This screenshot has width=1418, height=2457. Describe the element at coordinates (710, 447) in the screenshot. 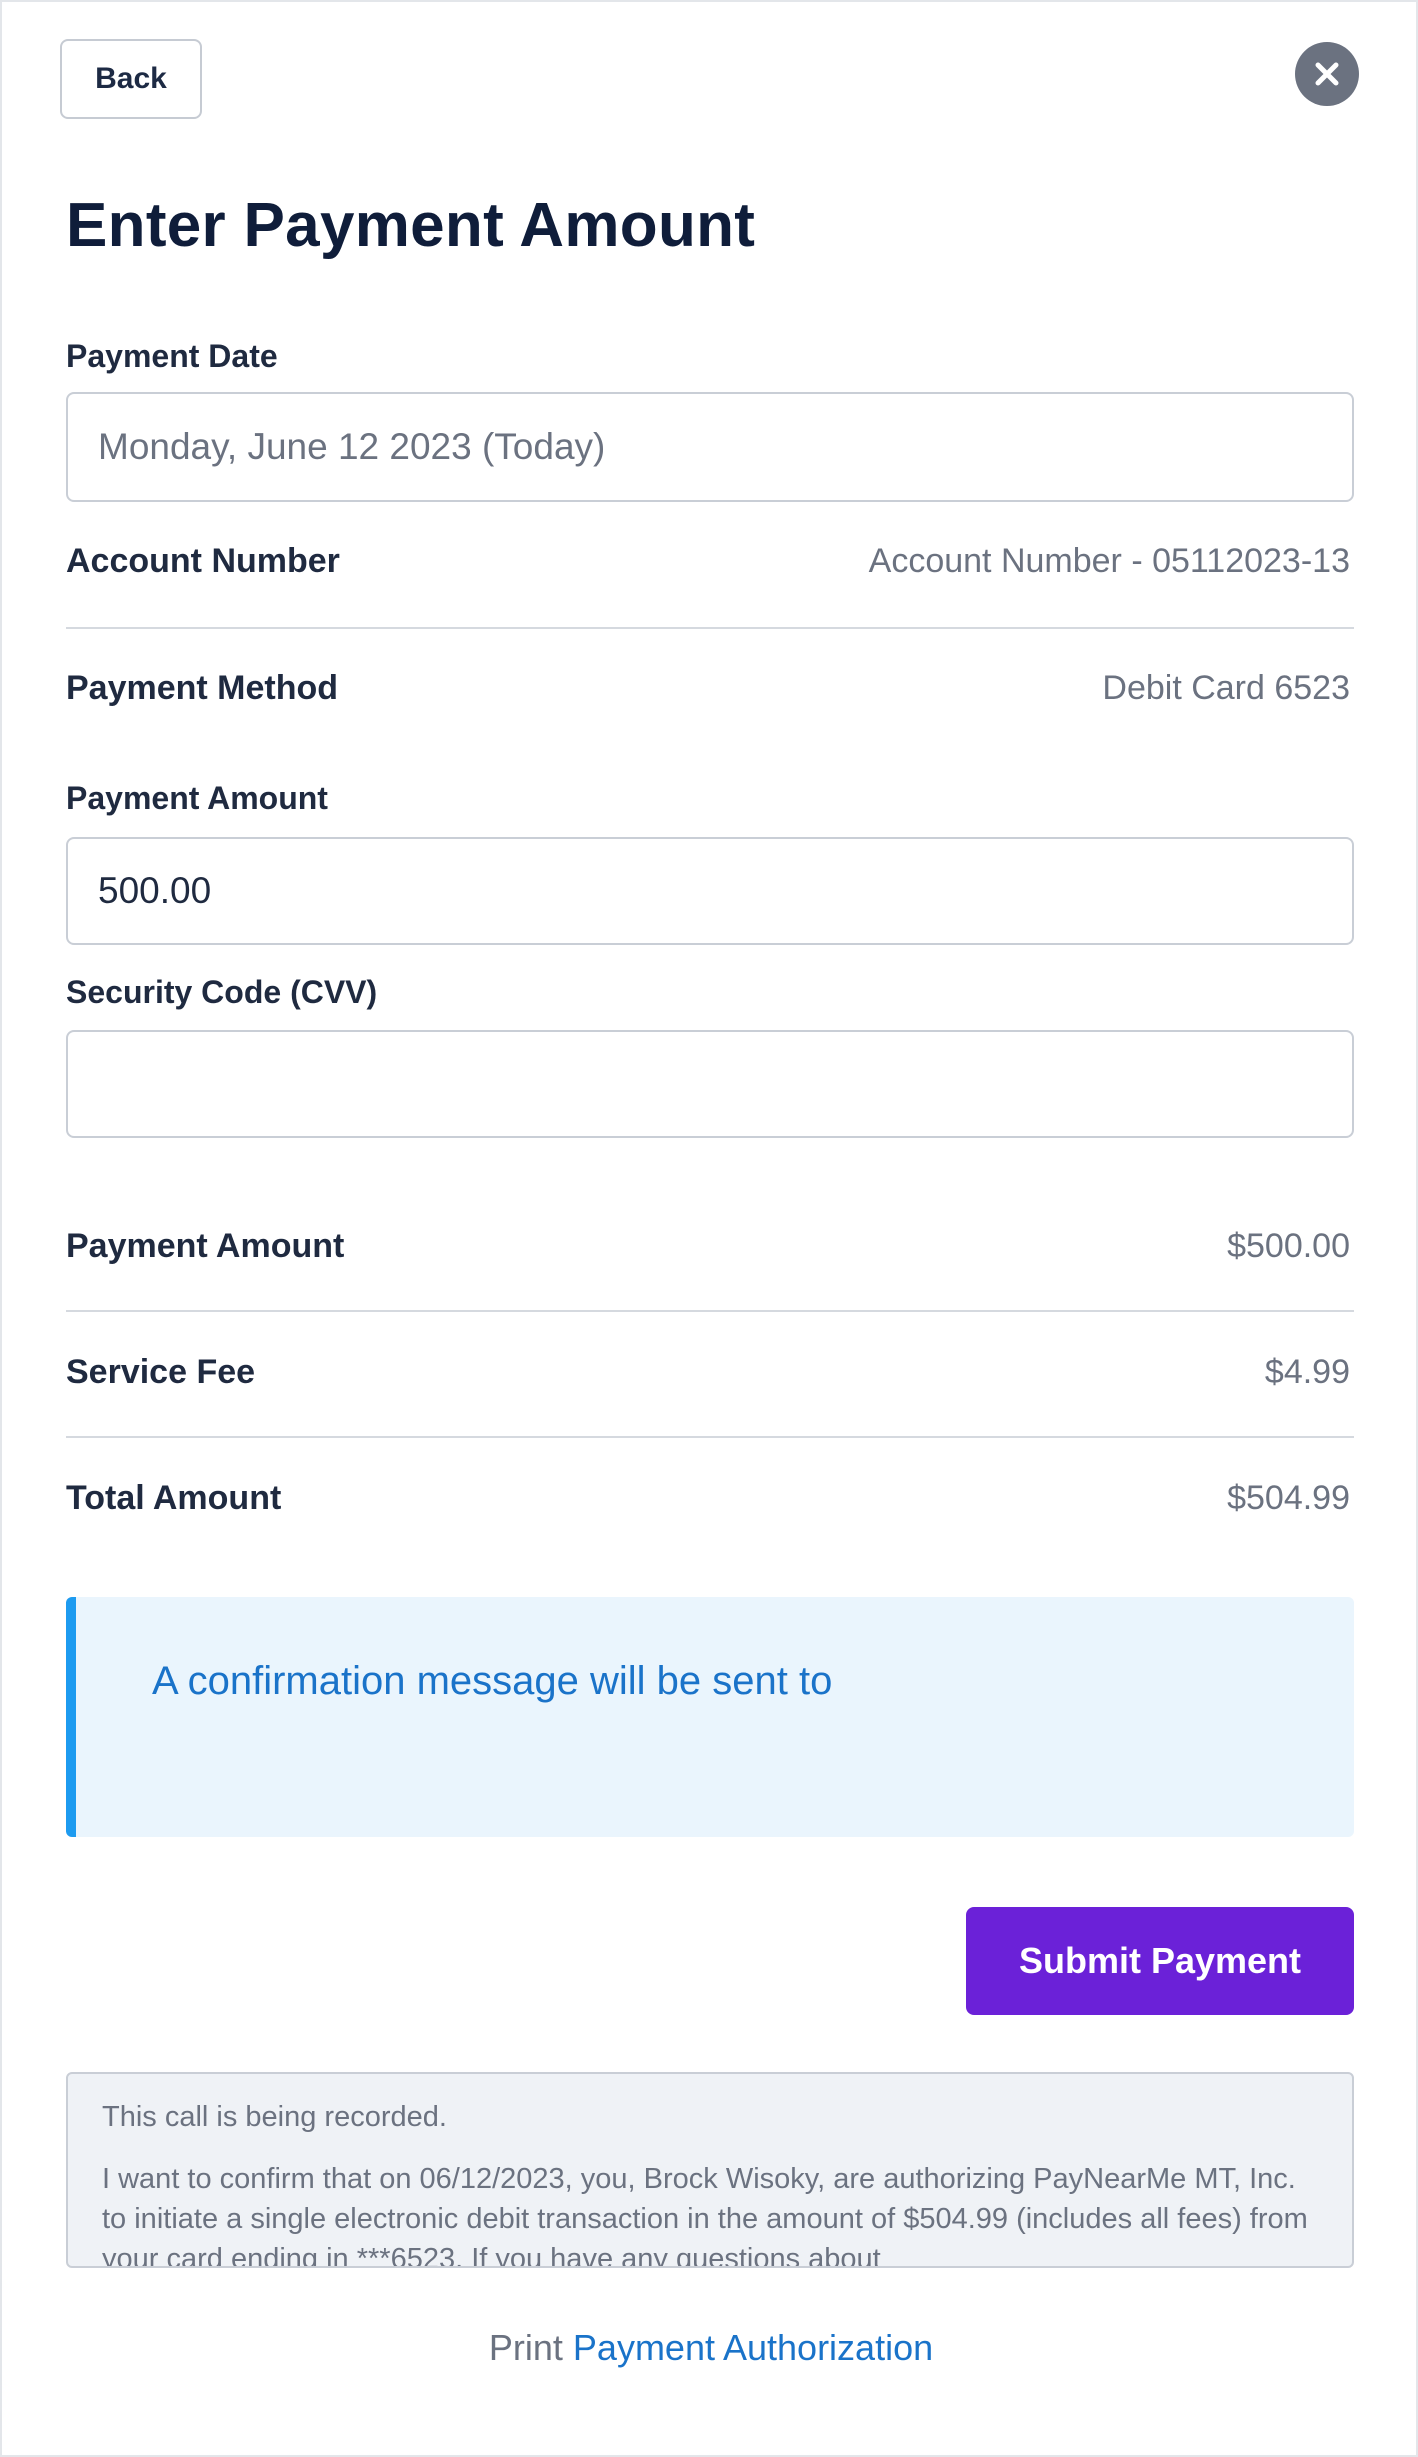

I see `payment-date-field: Monday, June 12 2023 (Today)` at that location.